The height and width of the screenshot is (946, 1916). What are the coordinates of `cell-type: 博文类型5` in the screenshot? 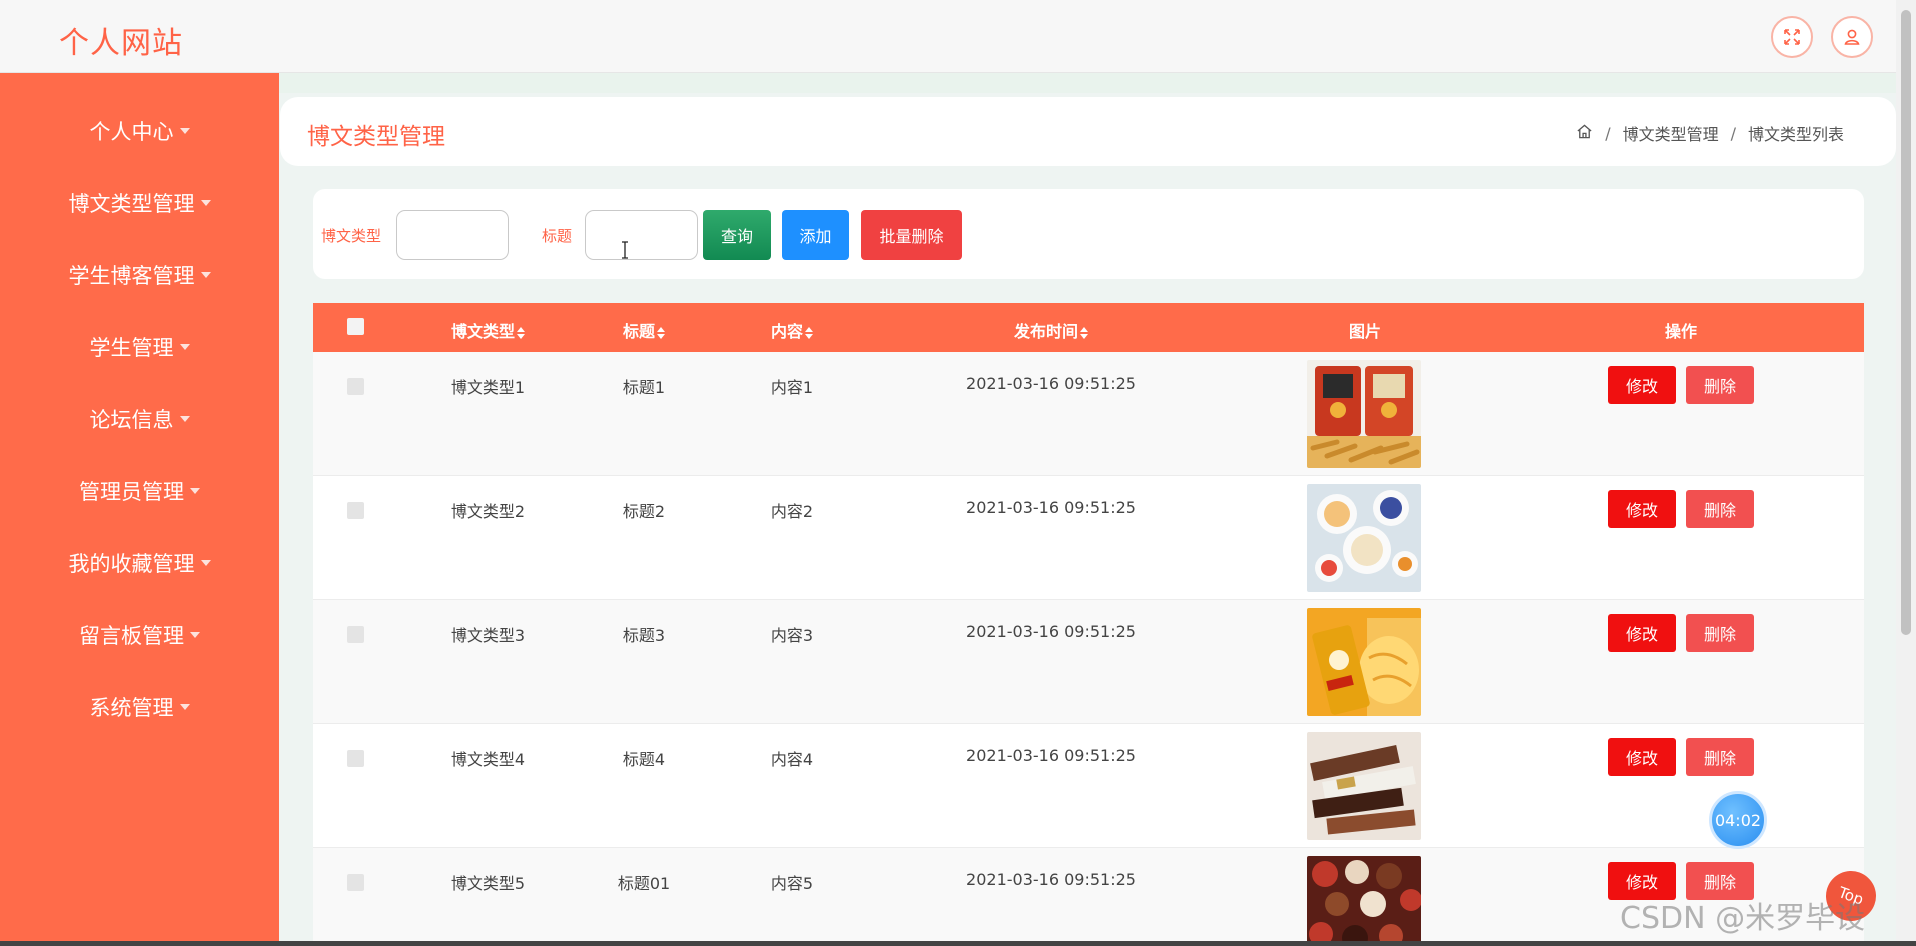 It's located at (488, 883).